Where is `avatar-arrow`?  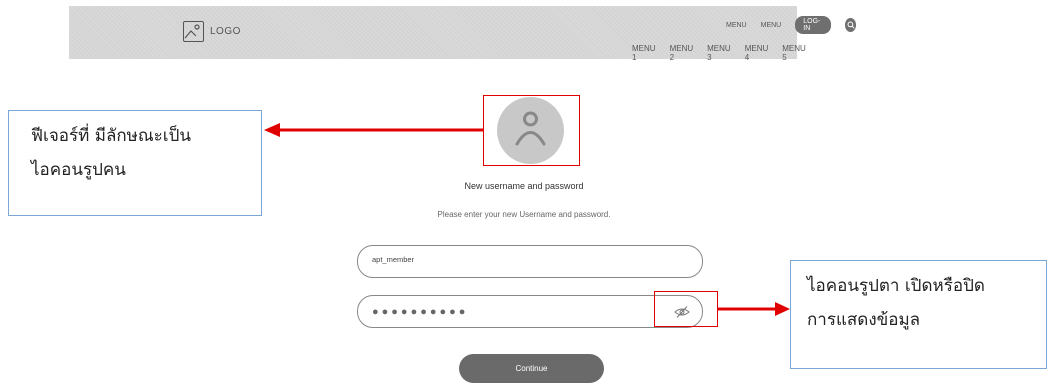 avatar-arrow is located at coordinates (373, 130).